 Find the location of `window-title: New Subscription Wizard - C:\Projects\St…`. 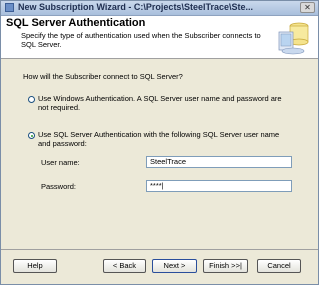

window-title: New Subscription Wizard - C:\Projects\St… is located at coordinates (135, 7).